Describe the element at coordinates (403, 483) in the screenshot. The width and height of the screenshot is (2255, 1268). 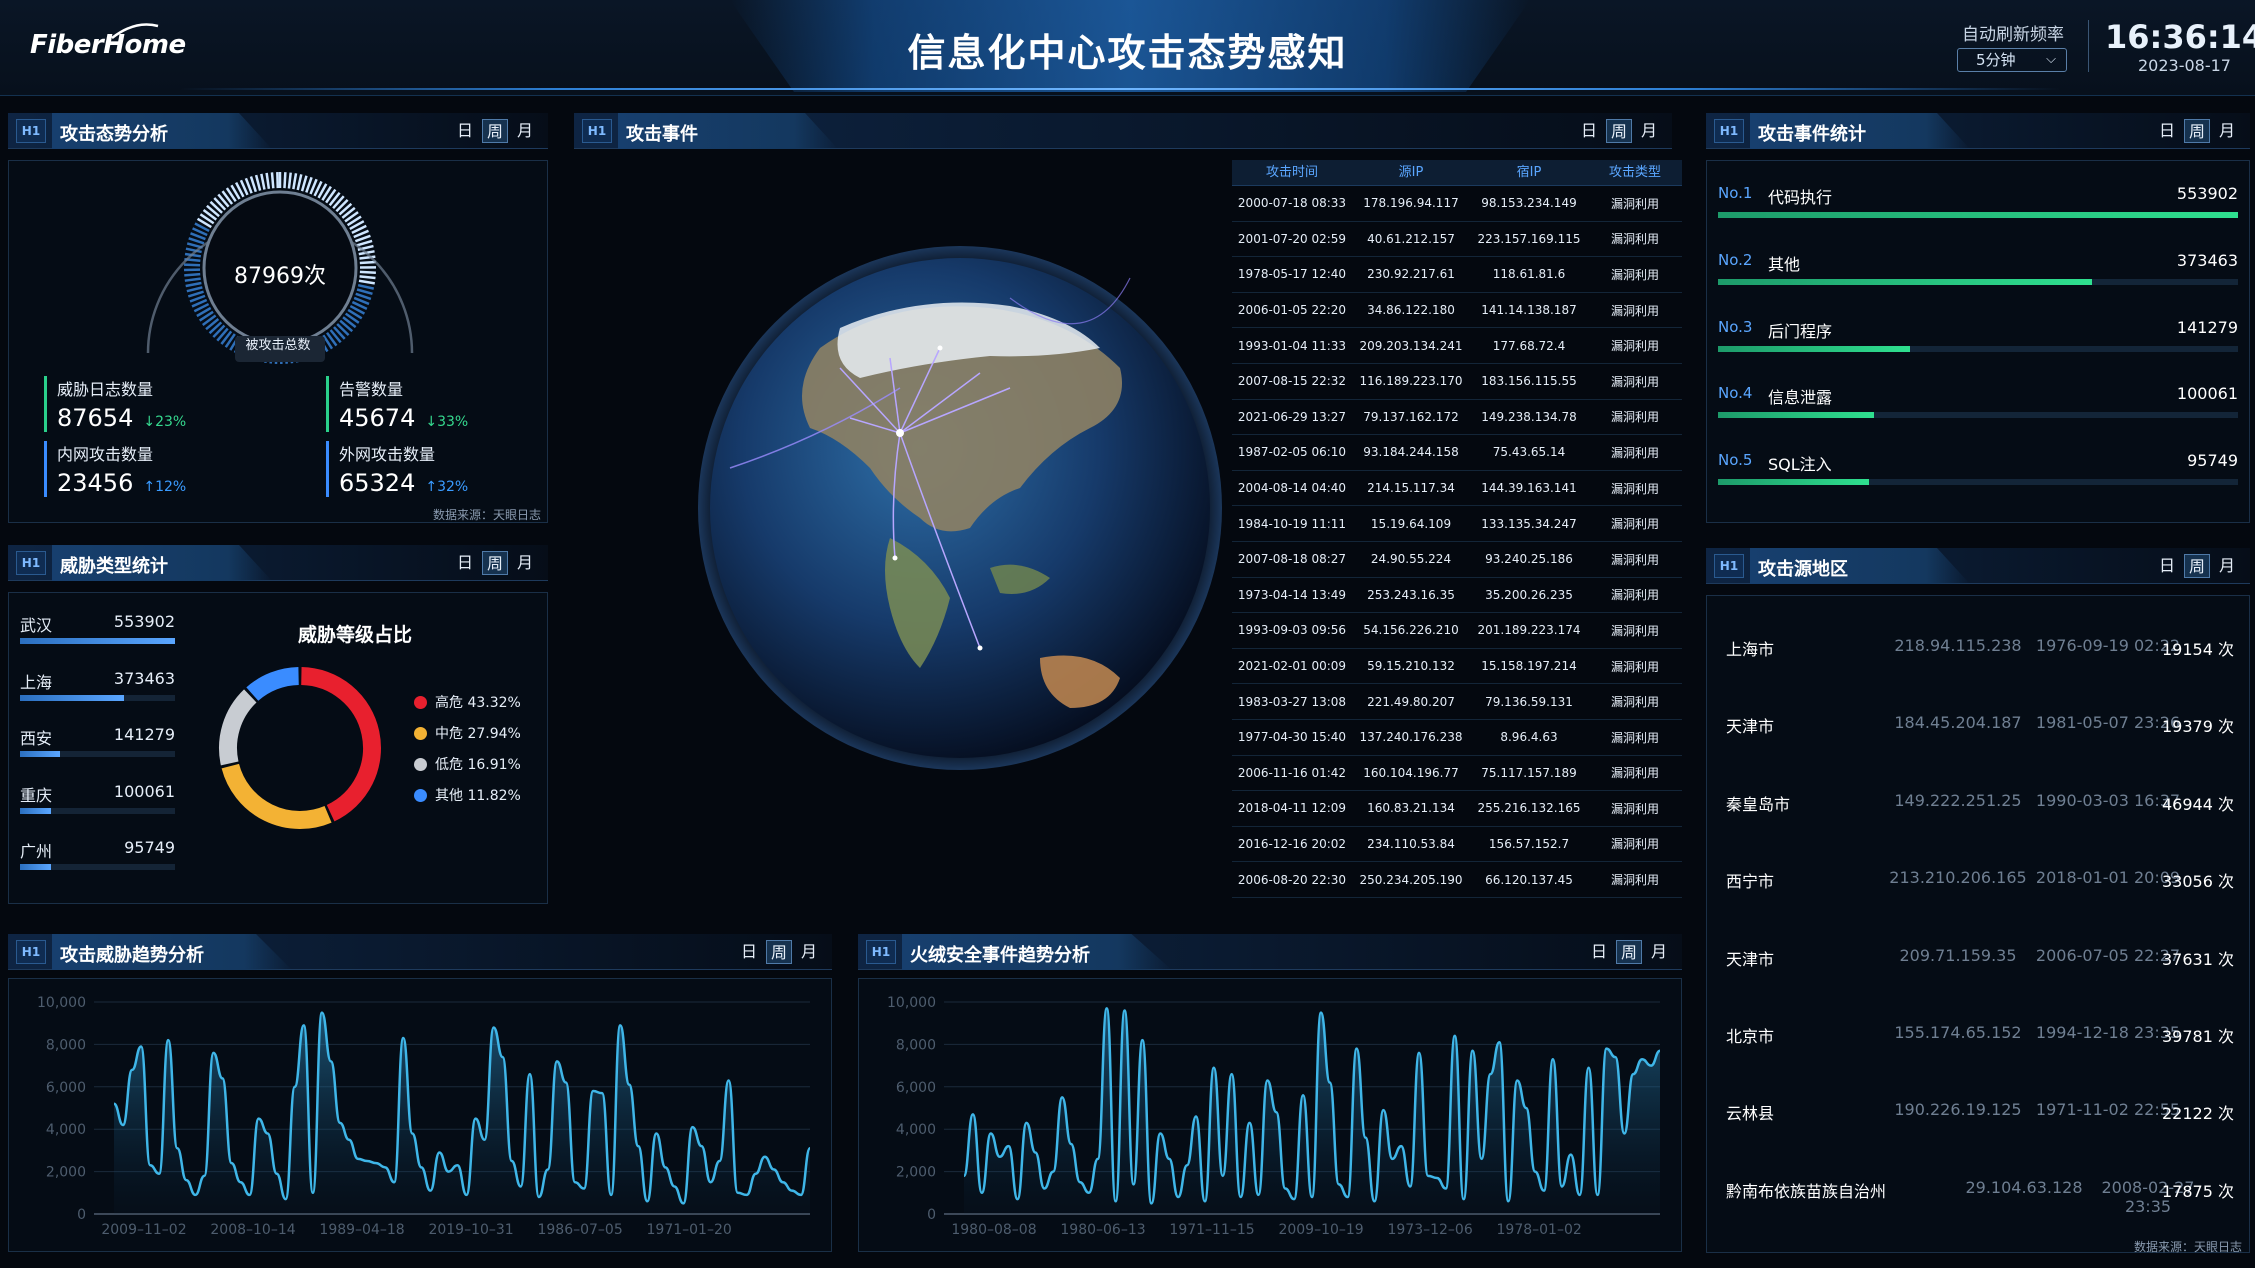
I see `stat-value-row: 65324 ↑32%` at that location.